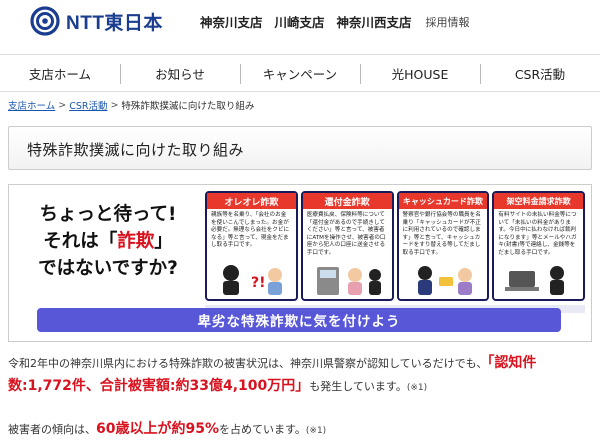 The image size is (600, 447). What do you see at coordinates (420, 73) in the screenshot?
I see `nav-item-hikari-house: 光HOUSE` at bounding box center [420, 73].